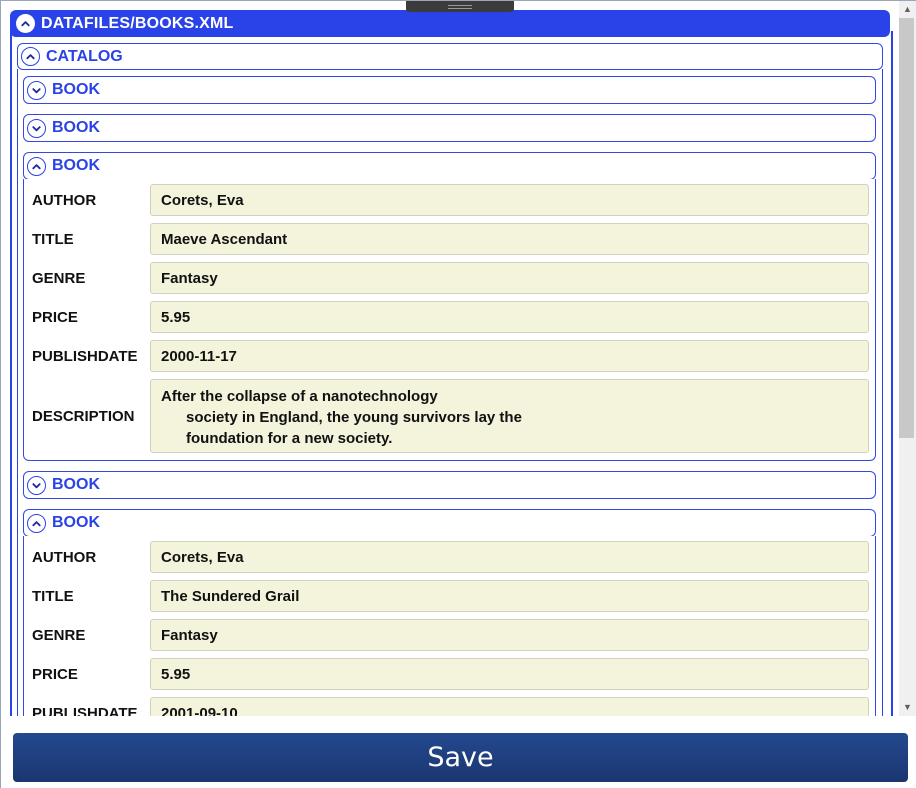 This screenshot has width=916, height=788. I want to click on footer-bar: Save, so click(458, 752).